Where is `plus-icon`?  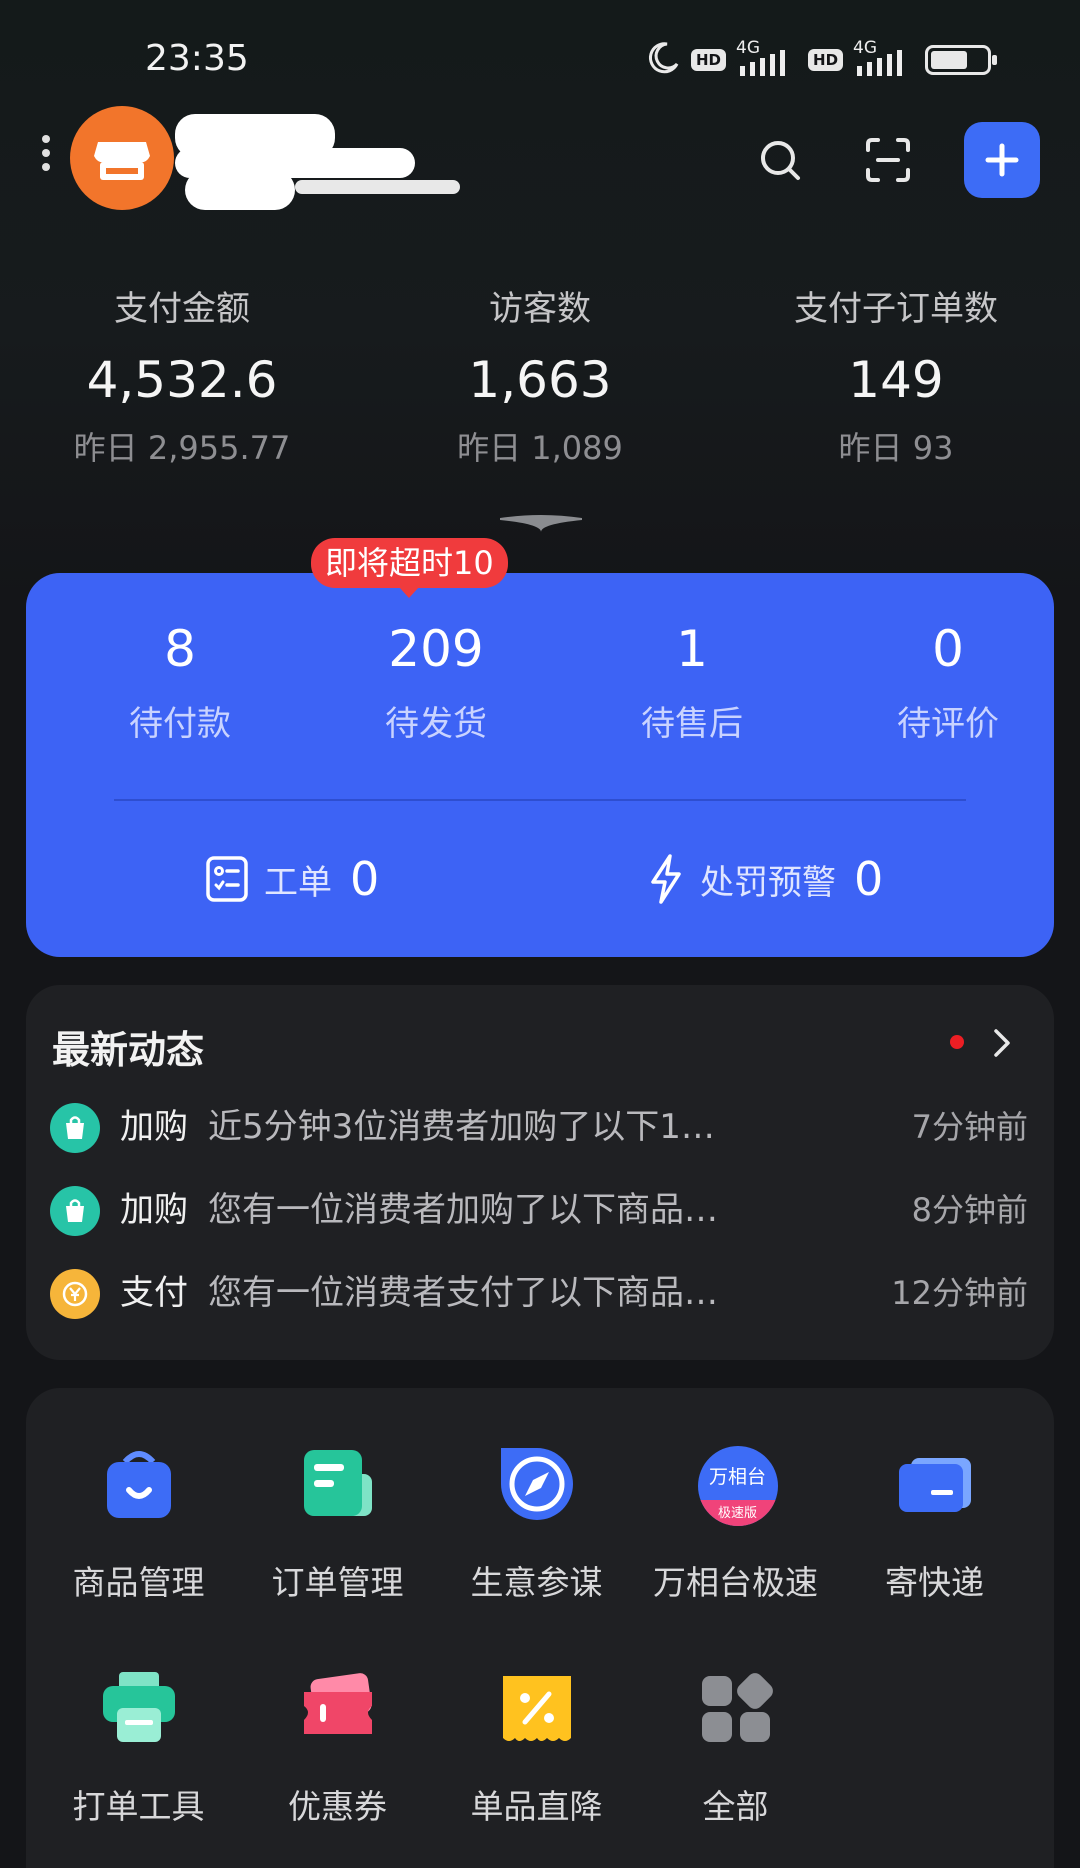
plus-icon is located at coordinates (1002, 160).